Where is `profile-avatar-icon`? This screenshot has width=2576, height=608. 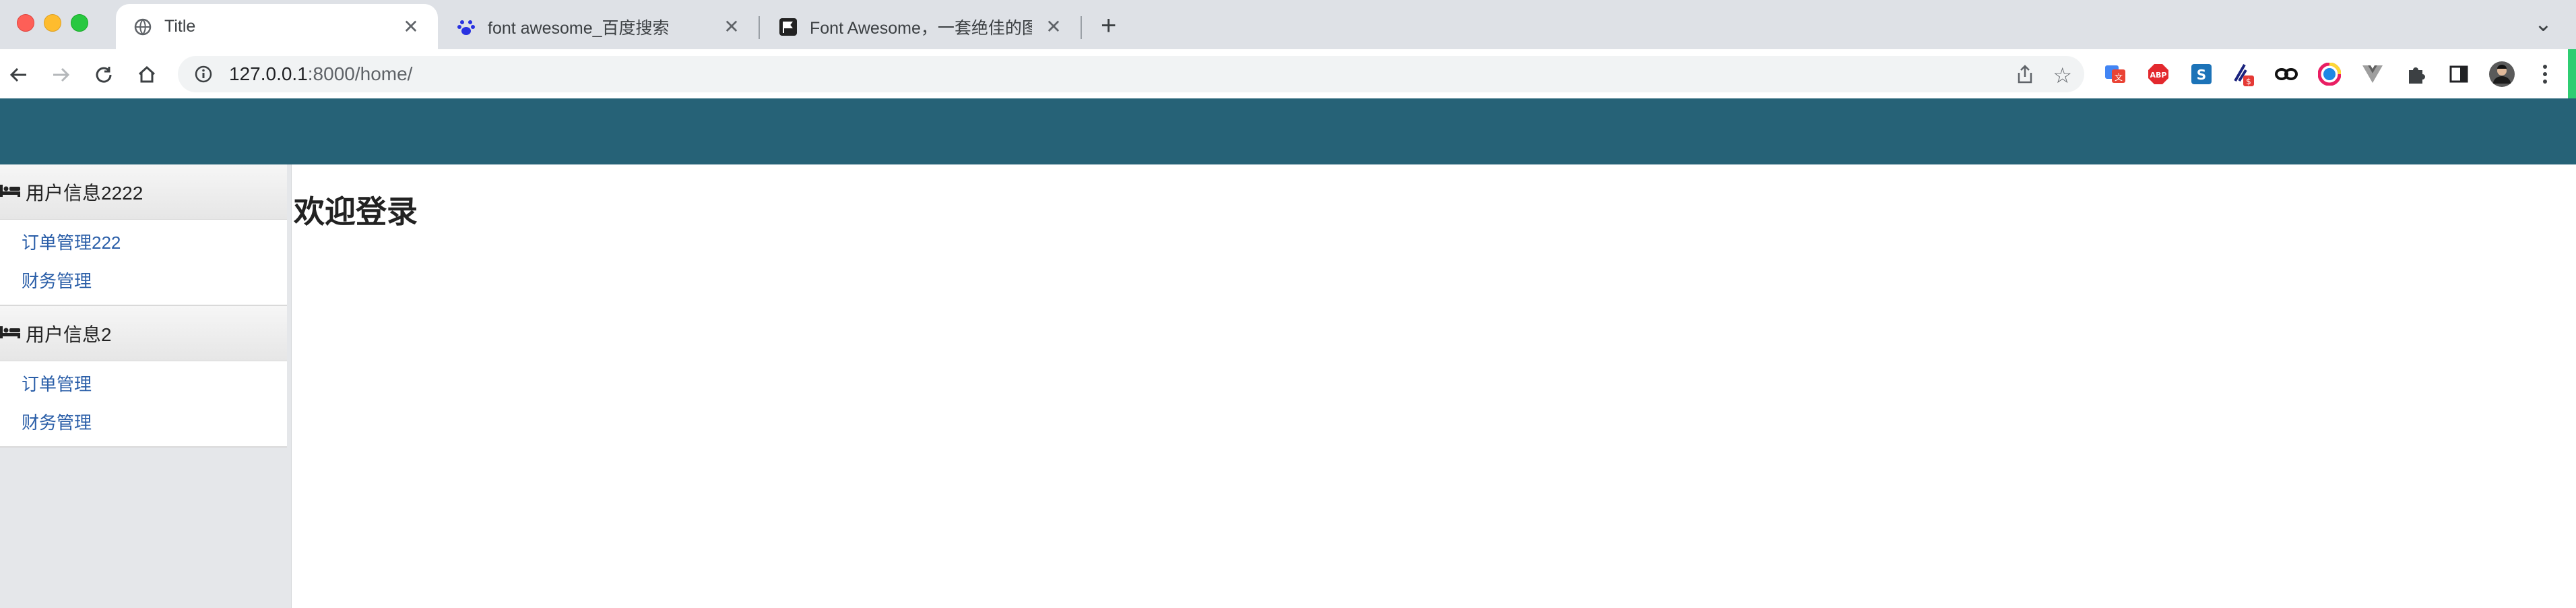 profile-avatar-icon is located at coordinates (2501, 74).